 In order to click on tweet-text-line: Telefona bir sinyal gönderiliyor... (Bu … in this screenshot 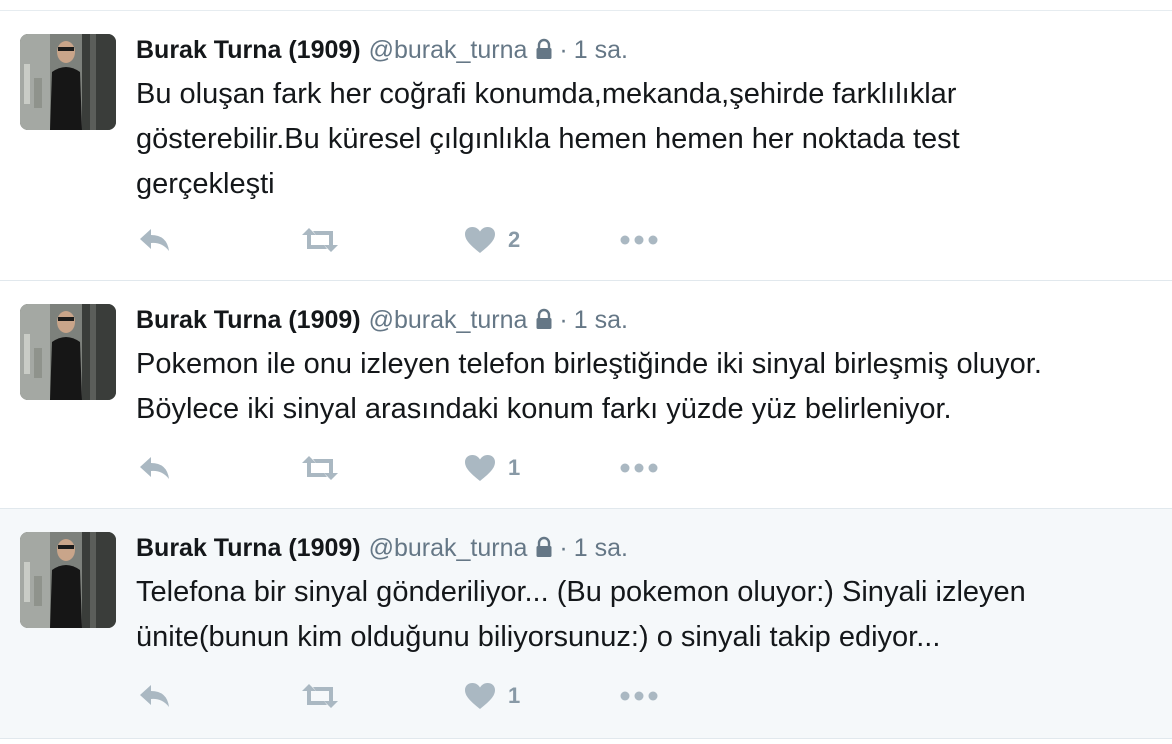, I will do `click(581, 592)`.